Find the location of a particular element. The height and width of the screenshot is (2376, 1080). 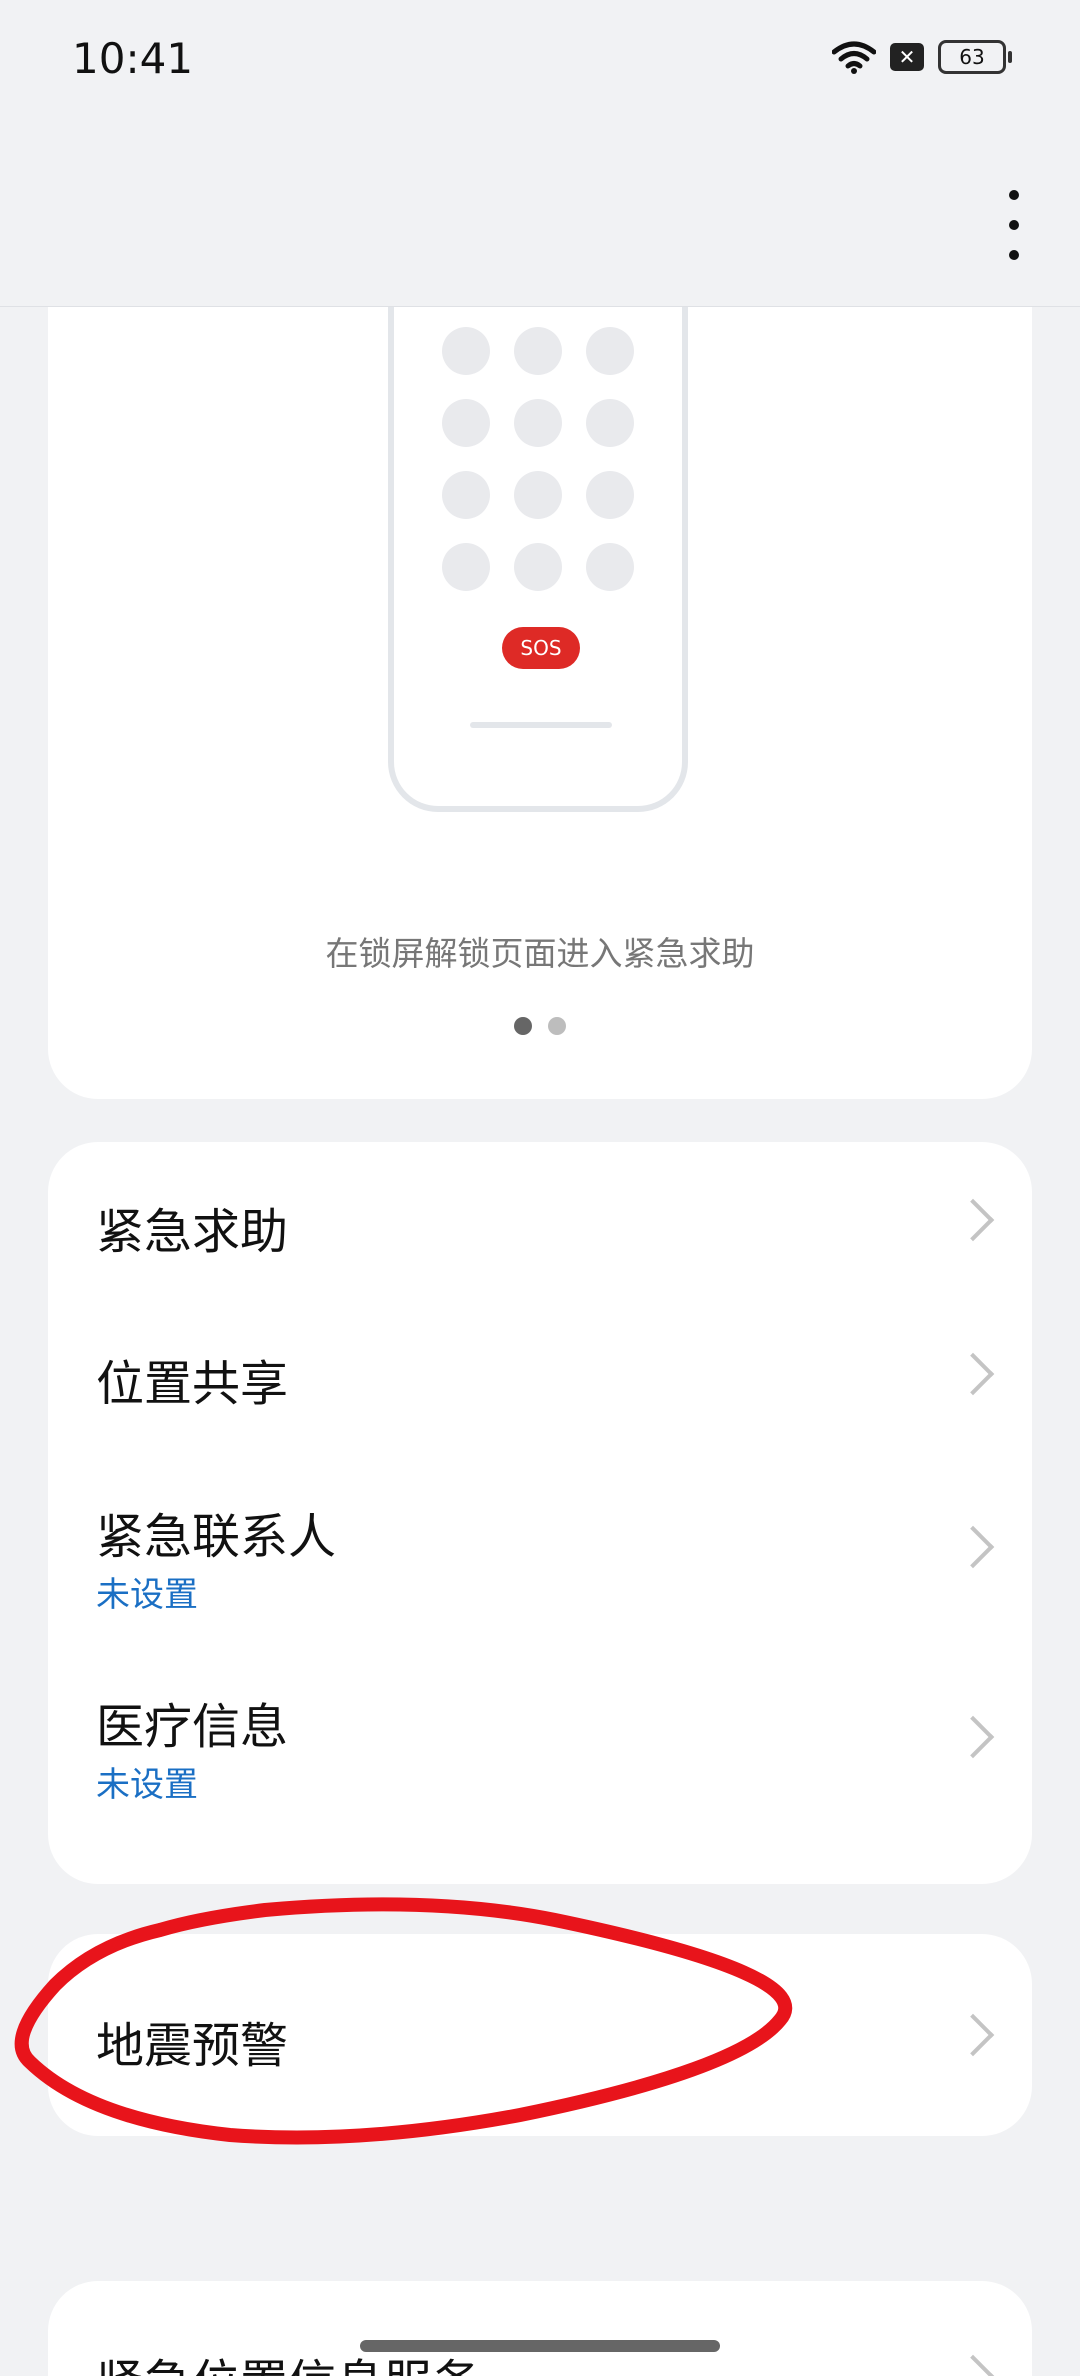

location-service-card: 紧急位置信息服务 is located at coordinates (540, 2328).